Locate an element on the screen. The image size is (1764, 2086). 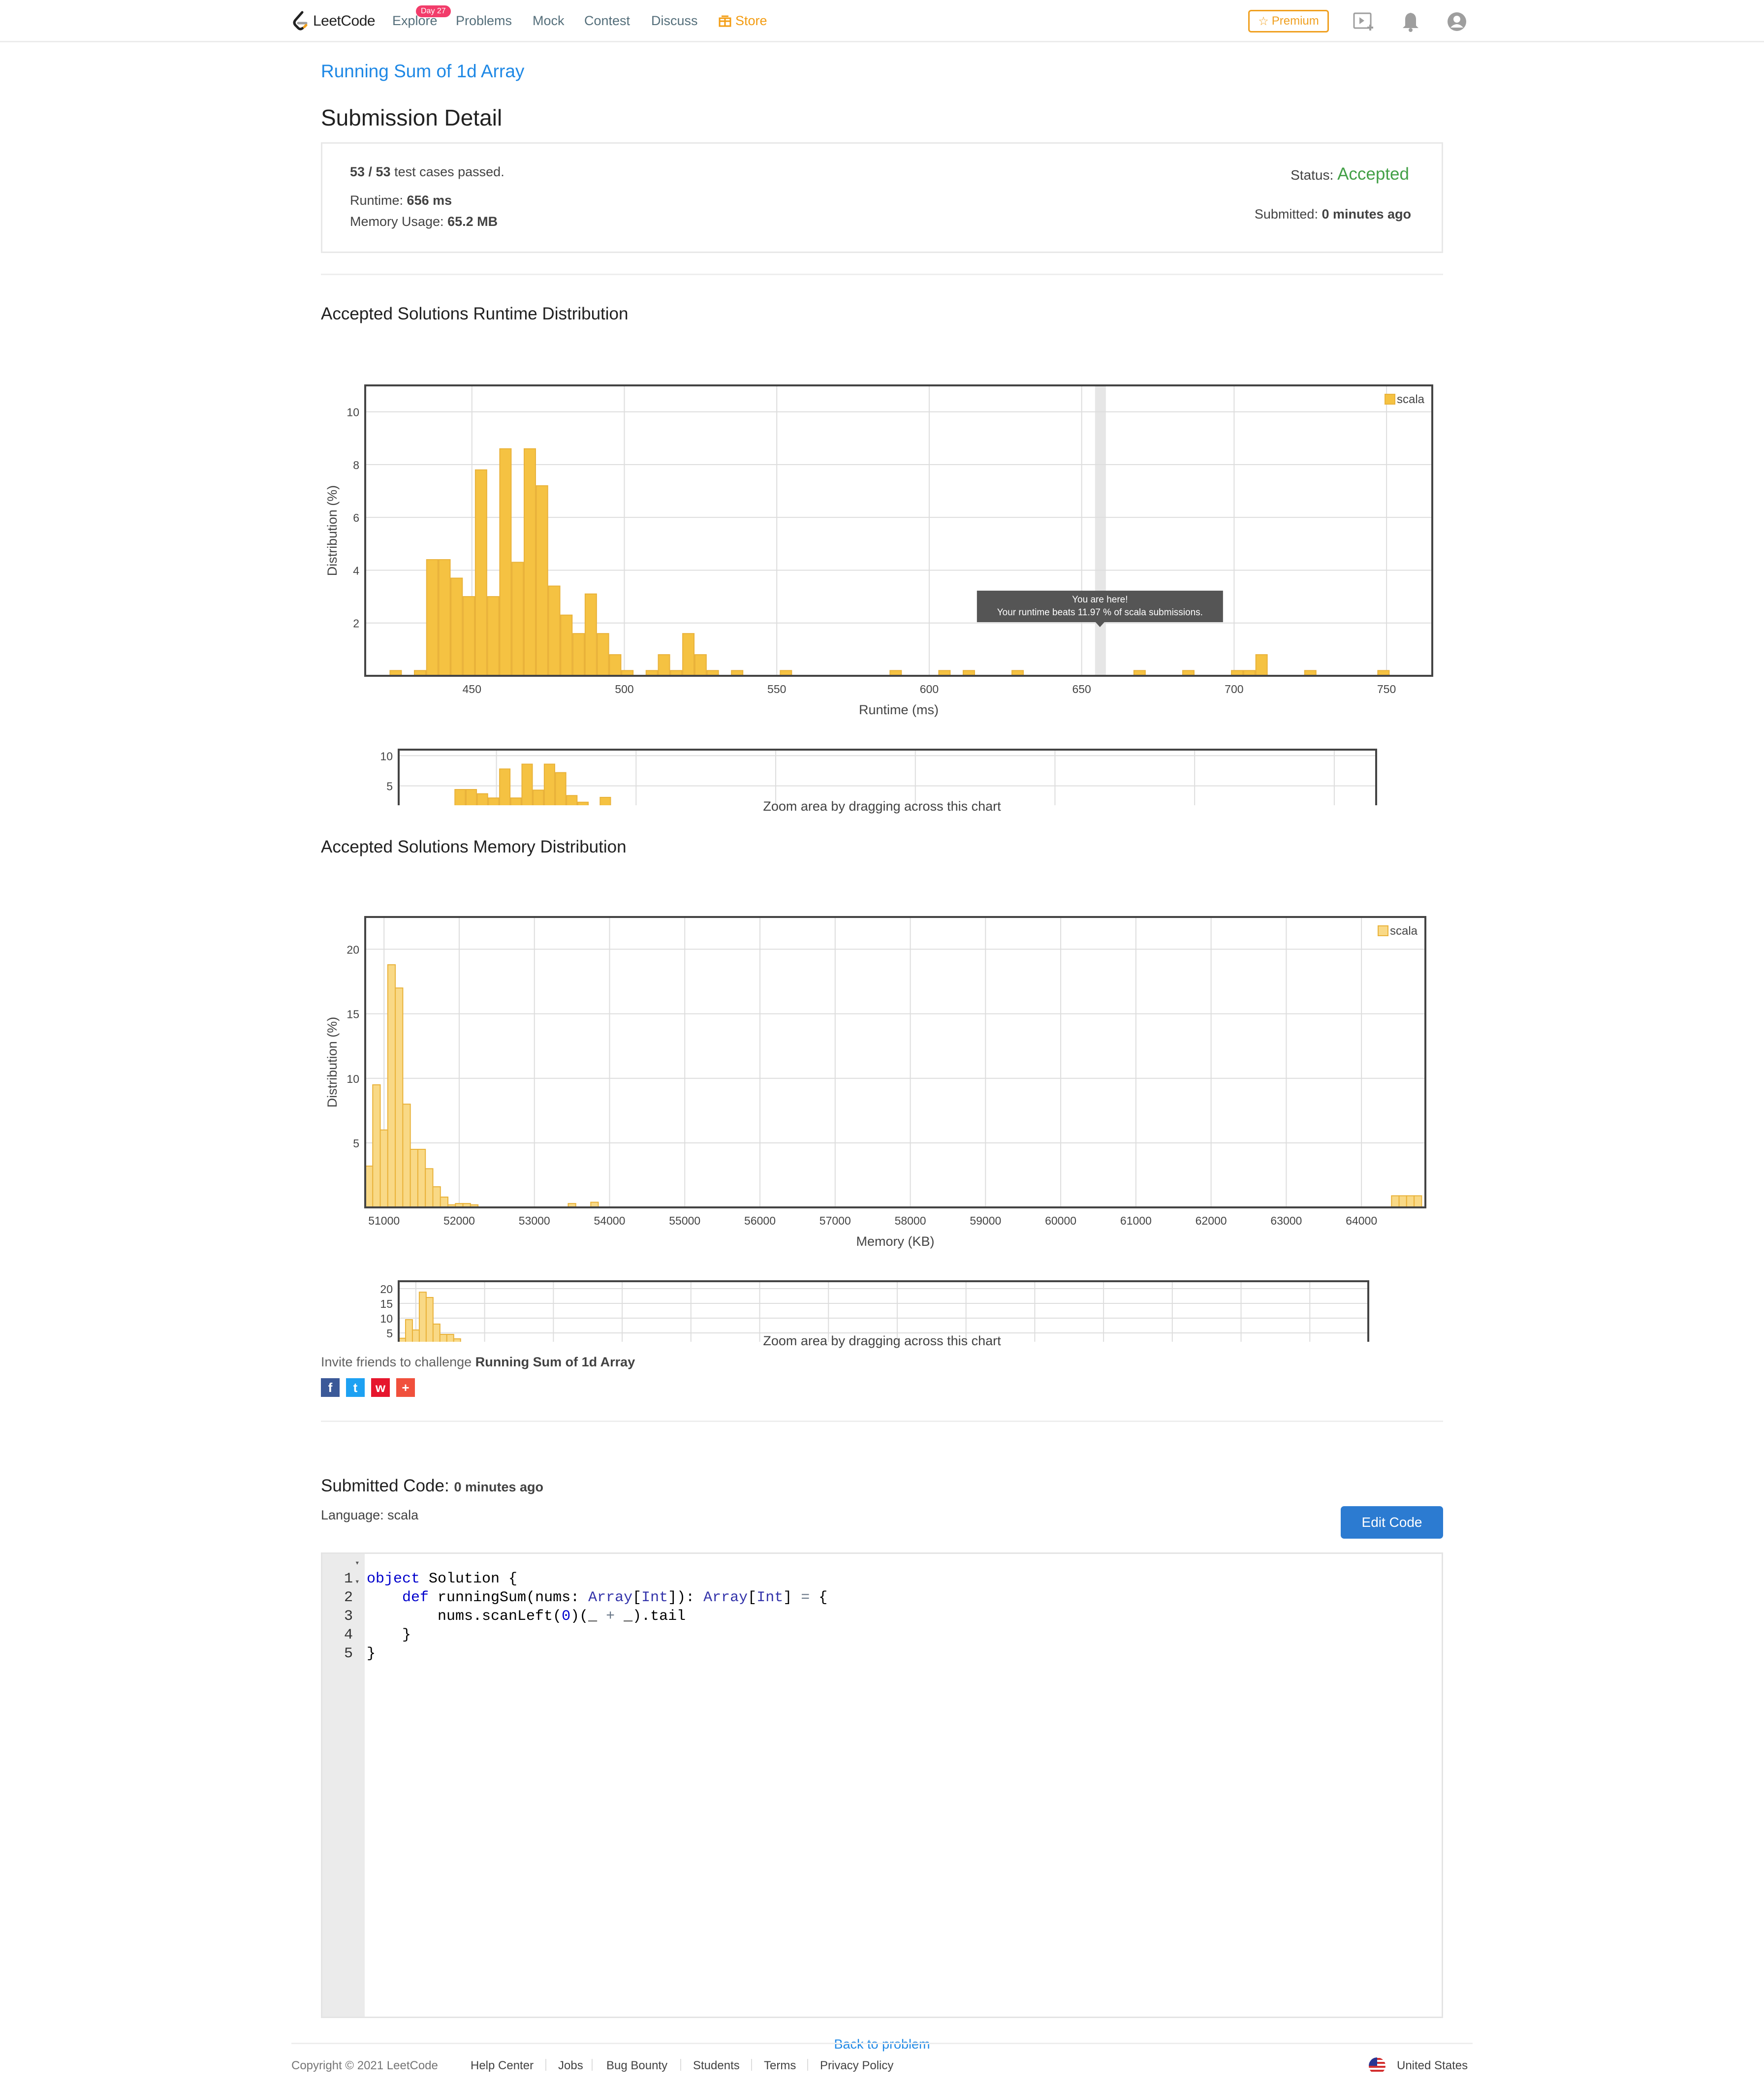
premium-button: ☆ Premium is located at coordinates (1288, 21).